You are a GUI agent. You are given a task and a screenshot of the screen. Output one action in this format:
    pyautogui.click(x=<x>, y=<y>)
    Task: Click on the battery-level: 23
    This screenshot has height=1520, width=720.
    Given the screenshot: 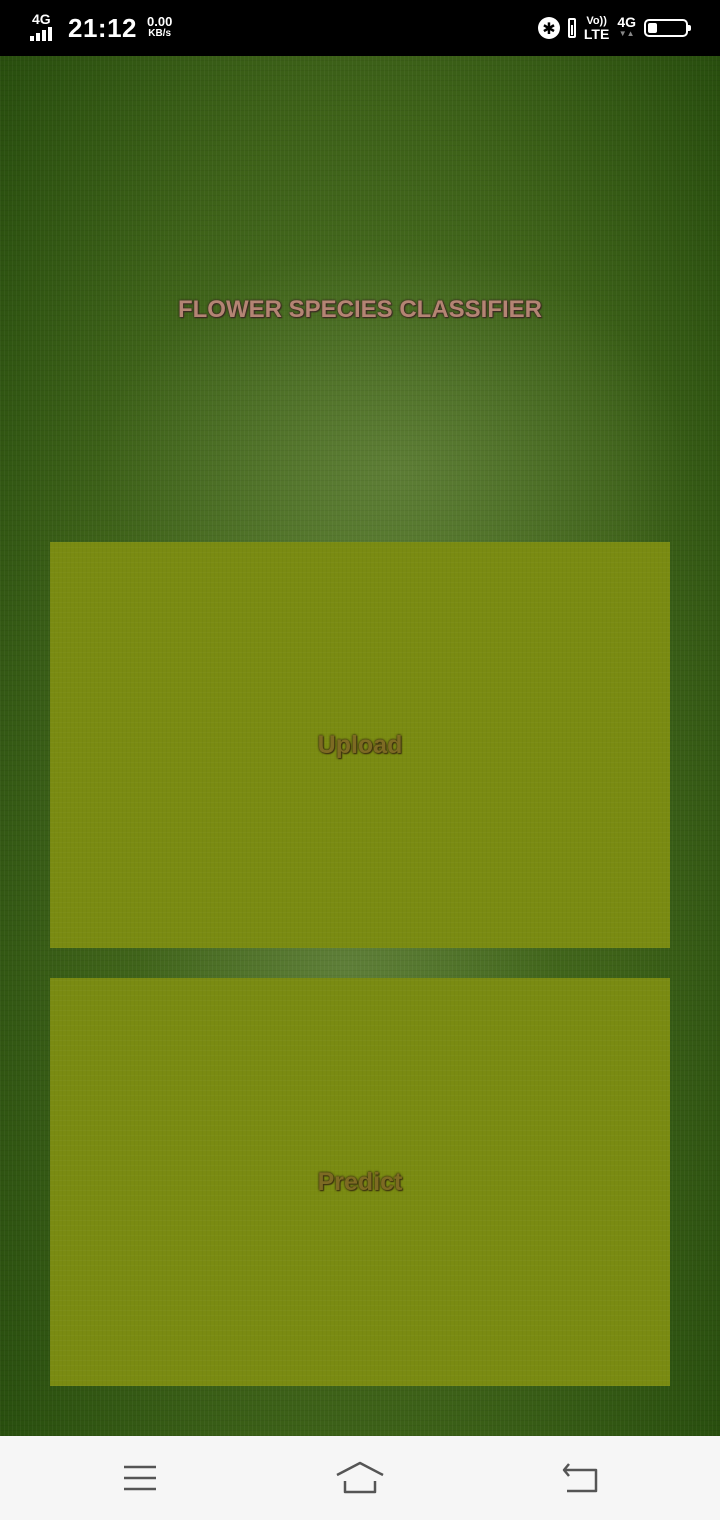 What is the action you would take?
    pyautogui.click(x=666, y=28)
    